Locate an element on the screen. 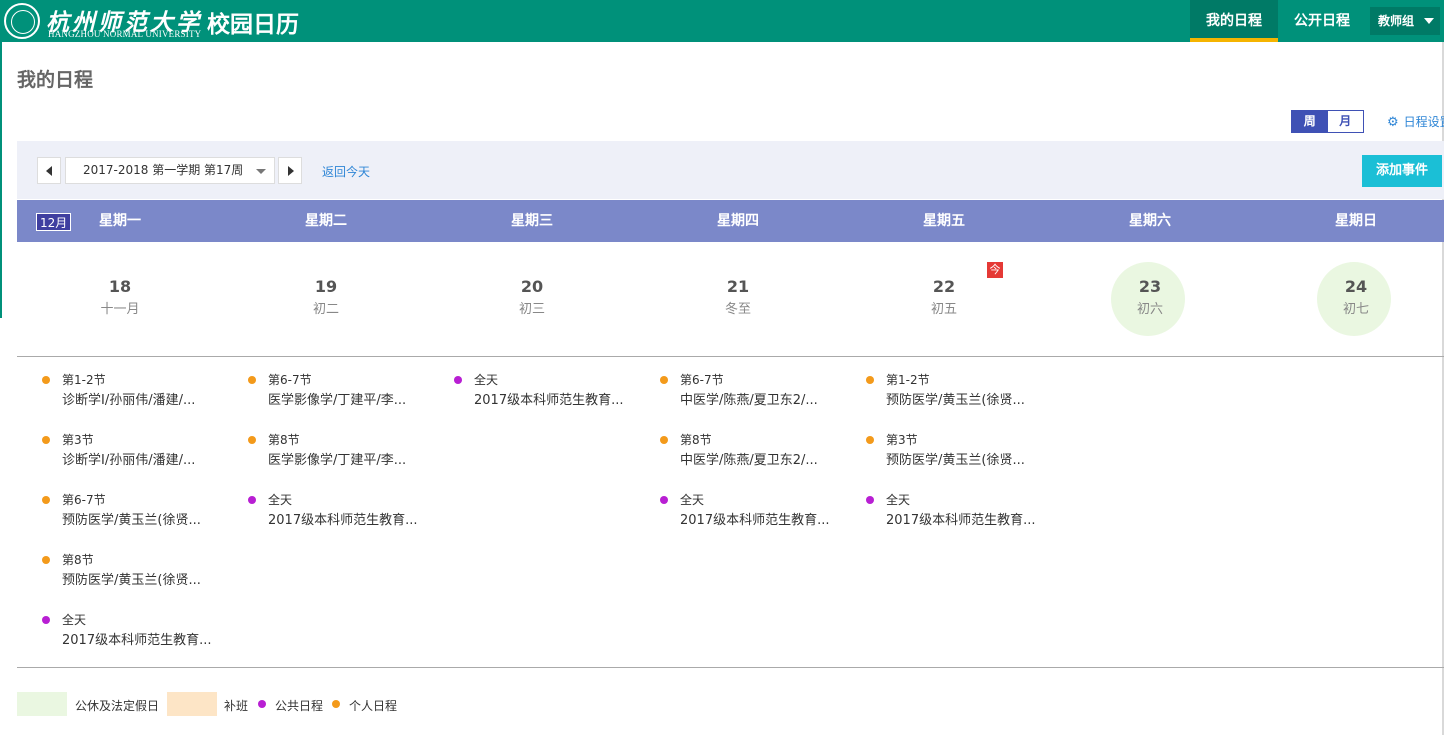 Image resolution: width=1444 pixels, height=735 pixels. legend-personal-label: 个人日程 is located at coordinates (373, 706).